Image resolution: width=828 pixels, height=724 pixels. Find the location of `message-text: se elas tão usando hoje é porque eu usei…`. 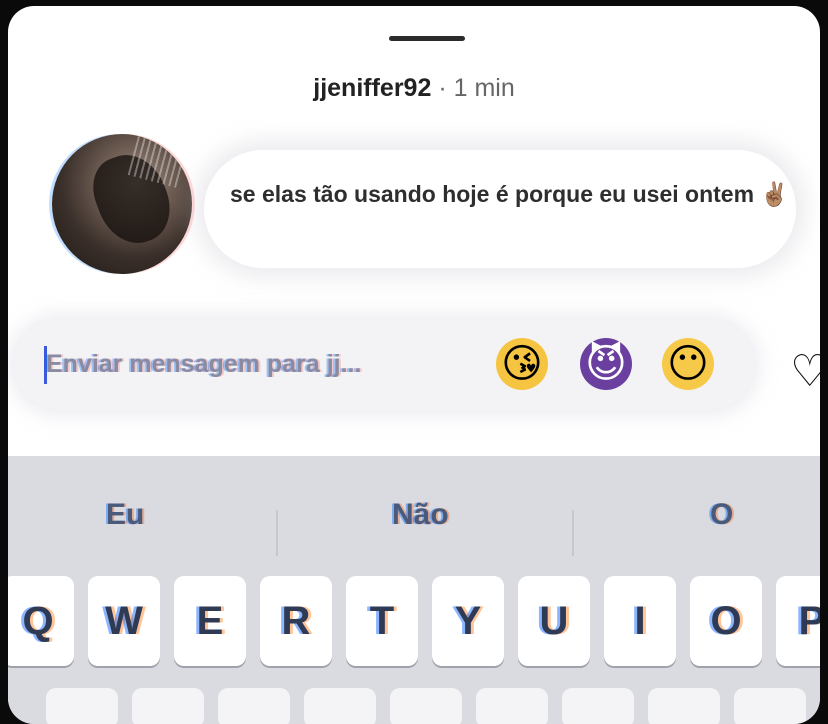

message-text: se elas tão usando hoje é porque eu usei… is located at coordinates (510, 194).